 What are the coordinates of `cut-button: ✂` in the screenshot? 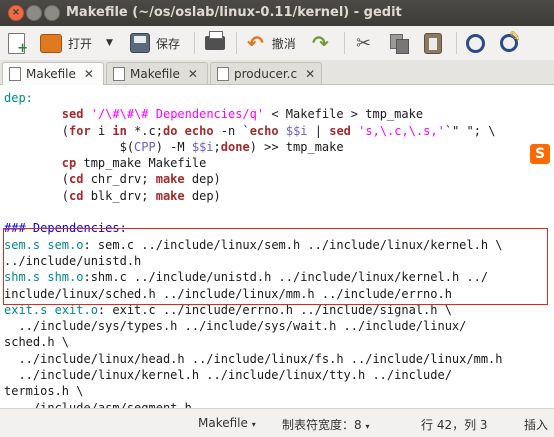 It's located at (363, 43).